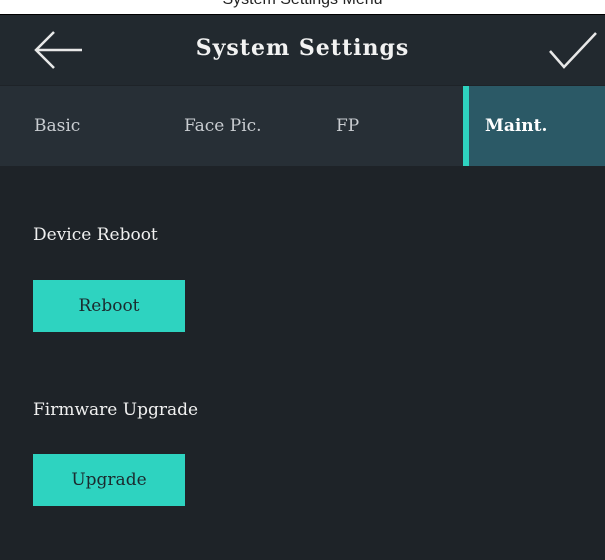 This screenshot has width=605, height=560. I want to click on active-tab-indicator, so click(466, 126).